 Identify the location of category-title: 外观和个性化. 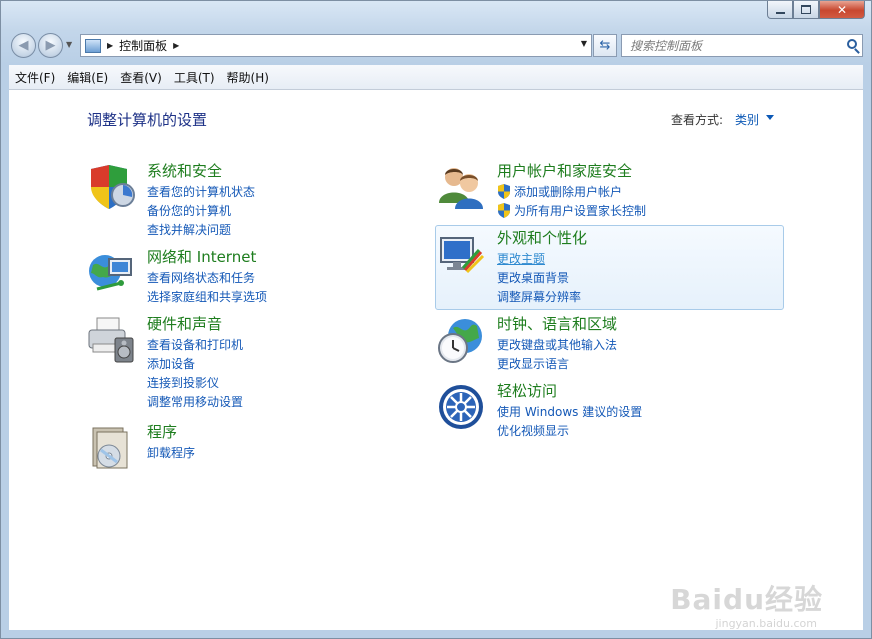
(542, 237).